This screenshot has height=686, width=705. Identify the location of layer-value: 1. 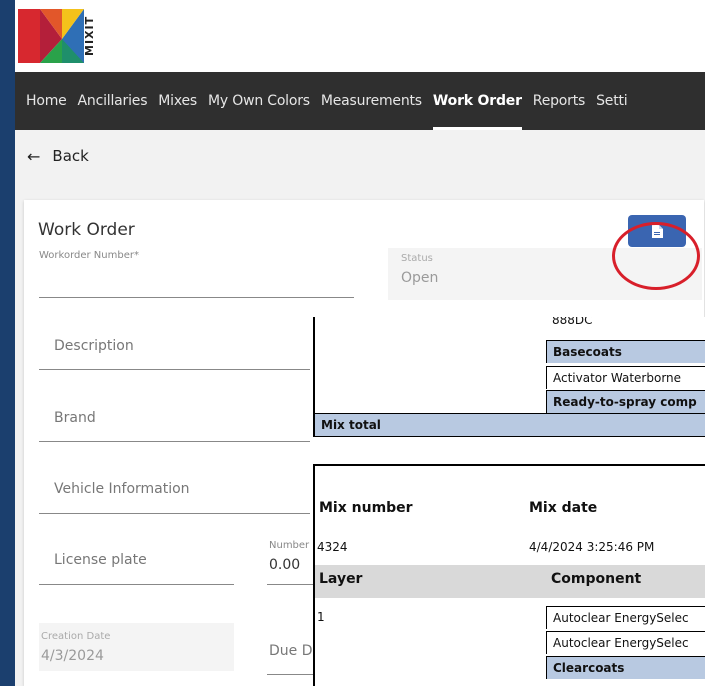
(321, 617).